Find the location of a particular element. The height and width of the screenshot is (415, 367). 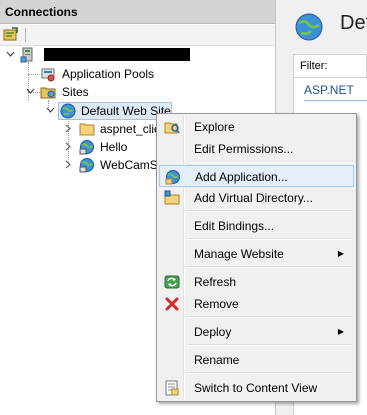

tree-item-label: Hello is located at coordinates (114, 147).